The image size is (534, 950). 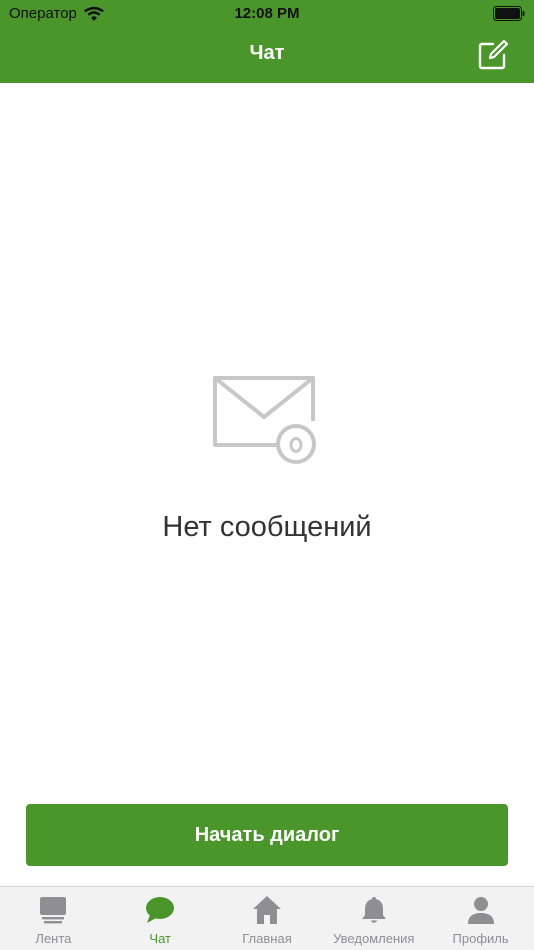 What do you see at coordinates (53, 910) in the screenshot?
I see `feed-icon` at bounding box center [53, 910].